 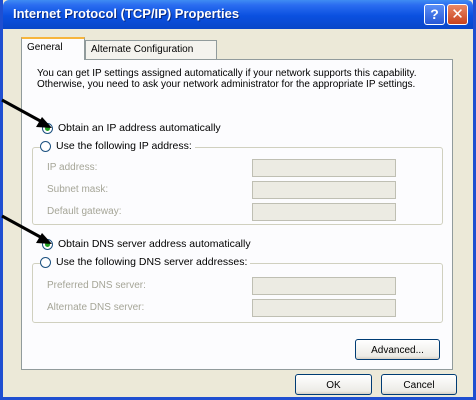 What do you see at coordinates (78, 189) in the screenshot?
I see `subnet-mask-label: Subnet mask:` at bounding box center [78, 189].